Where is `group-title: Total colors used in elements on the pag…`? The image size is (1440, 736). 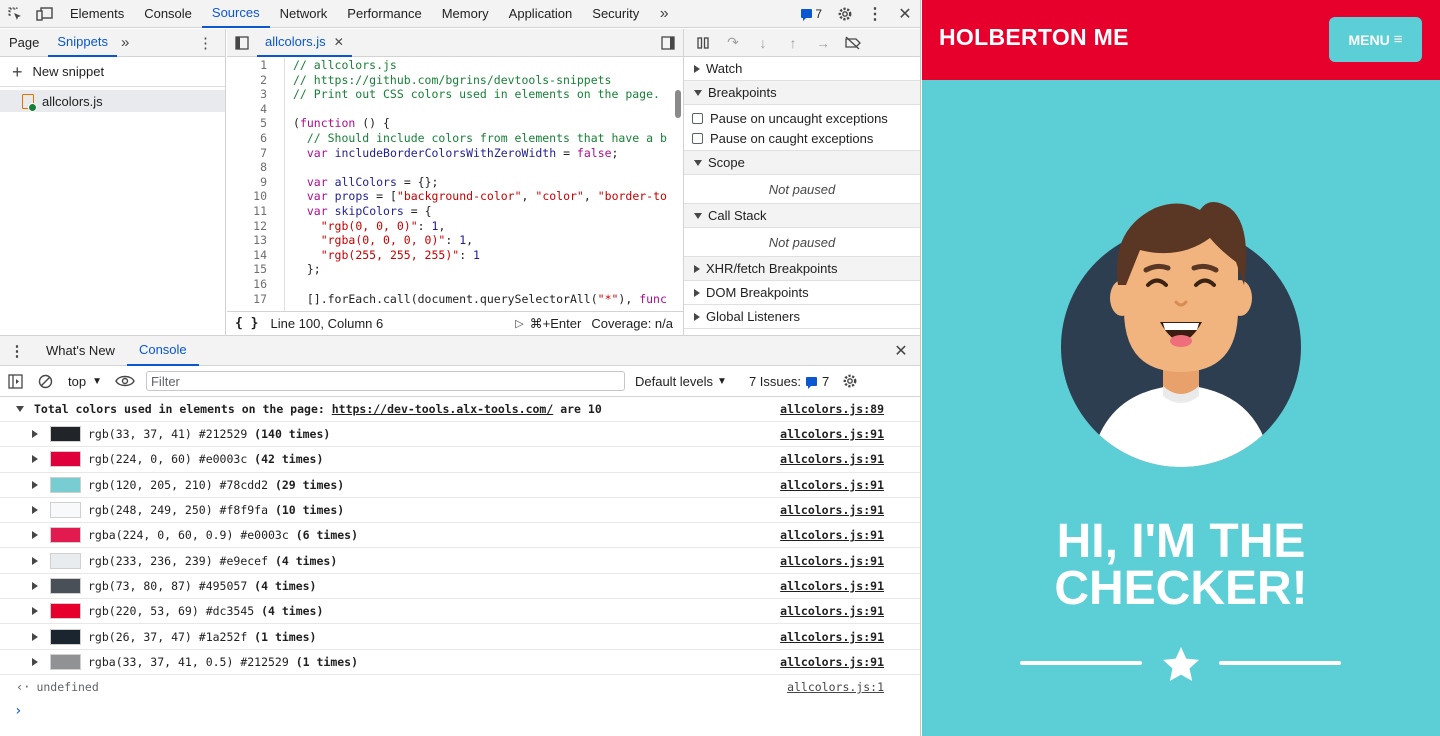
group-title: Total colors used in elements on the pag… is located at coordinates (318, 409).